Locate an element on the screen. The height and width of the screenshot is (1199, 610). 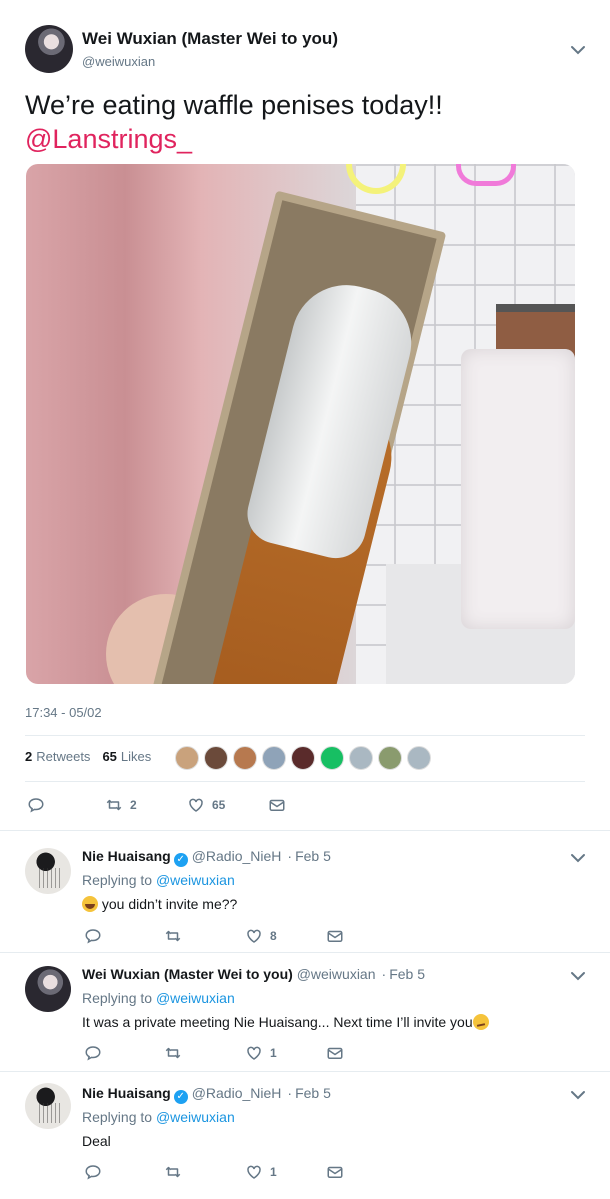
reply-text-row: you didn’t invite me?? is located at coordinates (159, 904).